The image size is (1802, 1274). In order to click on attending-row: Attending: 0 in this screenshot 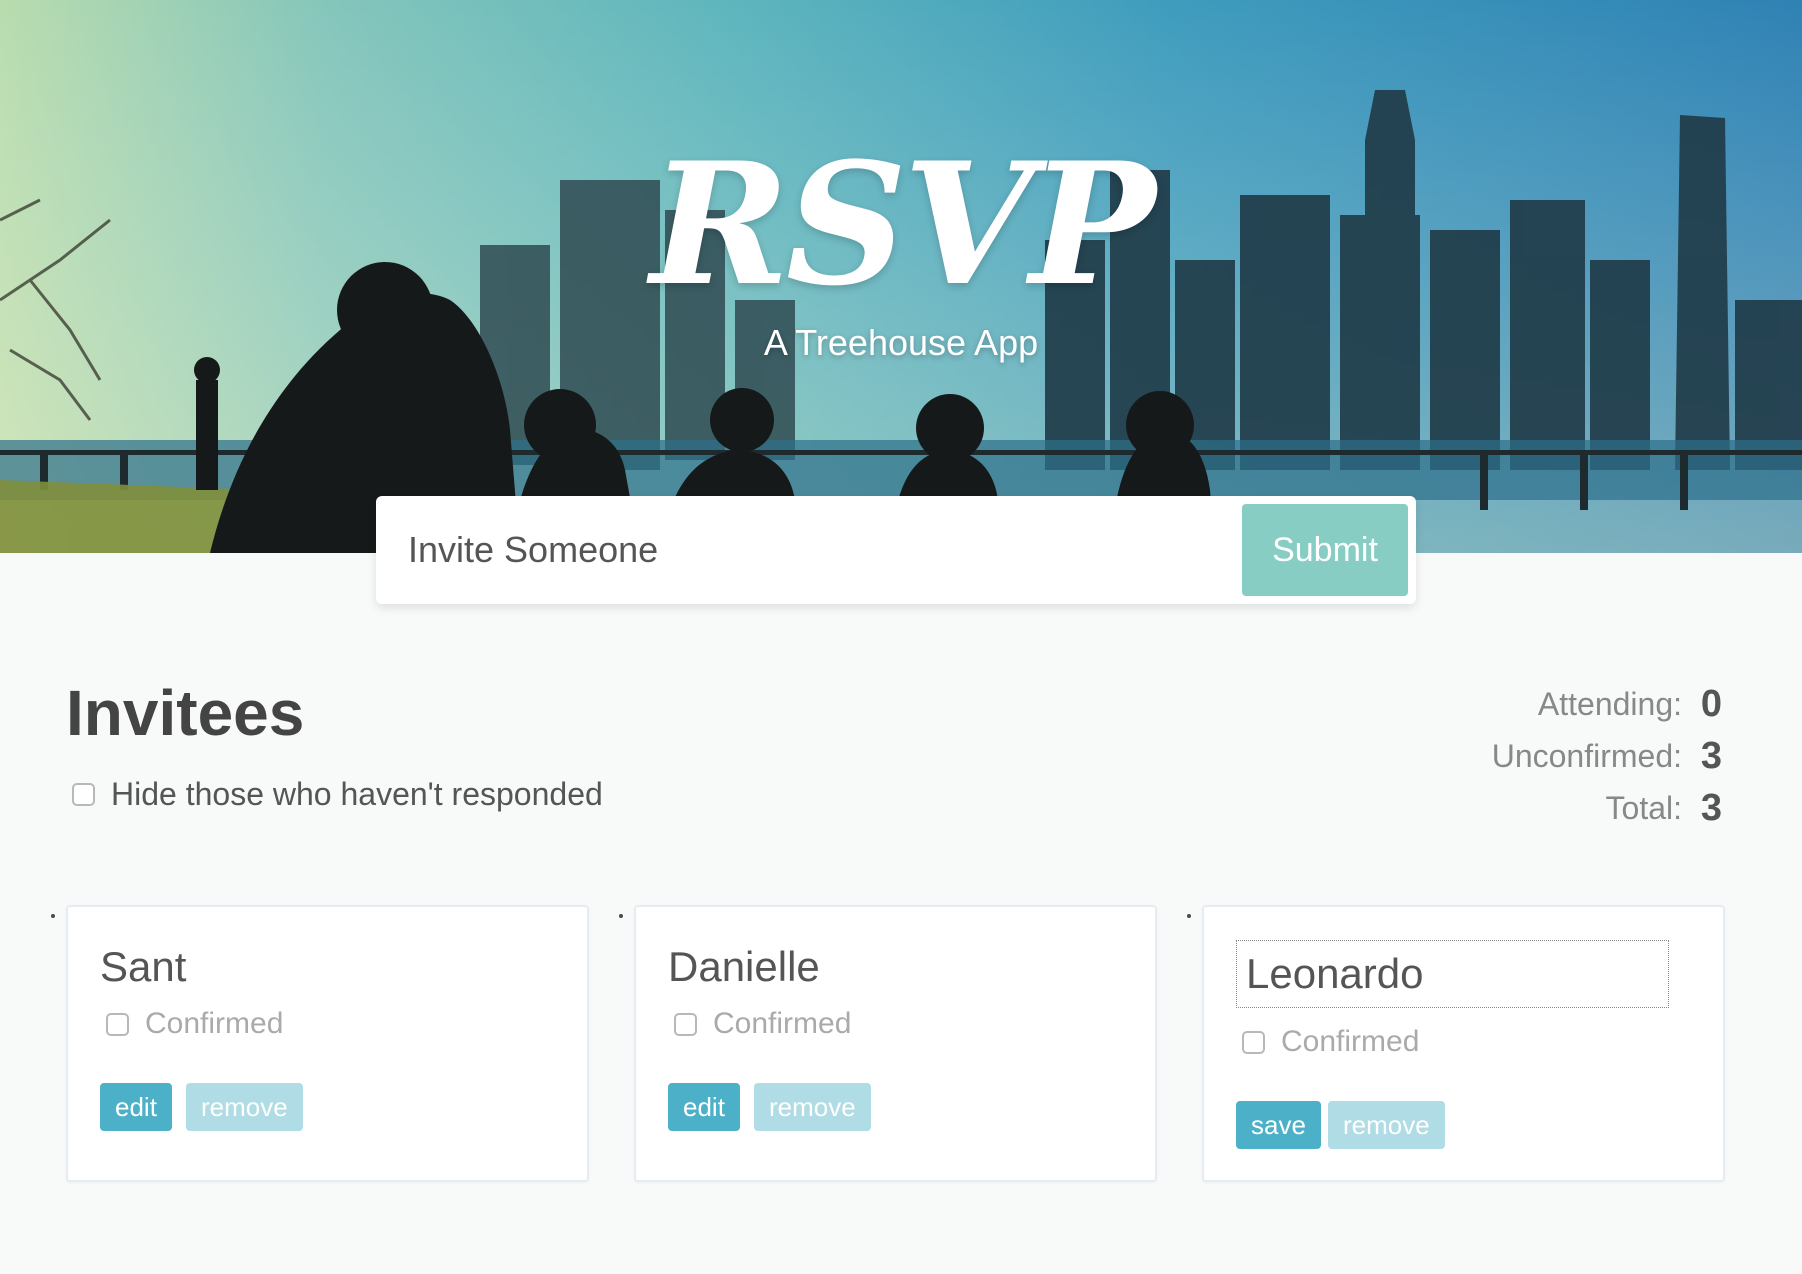, I will do `click(1607, 704)`.